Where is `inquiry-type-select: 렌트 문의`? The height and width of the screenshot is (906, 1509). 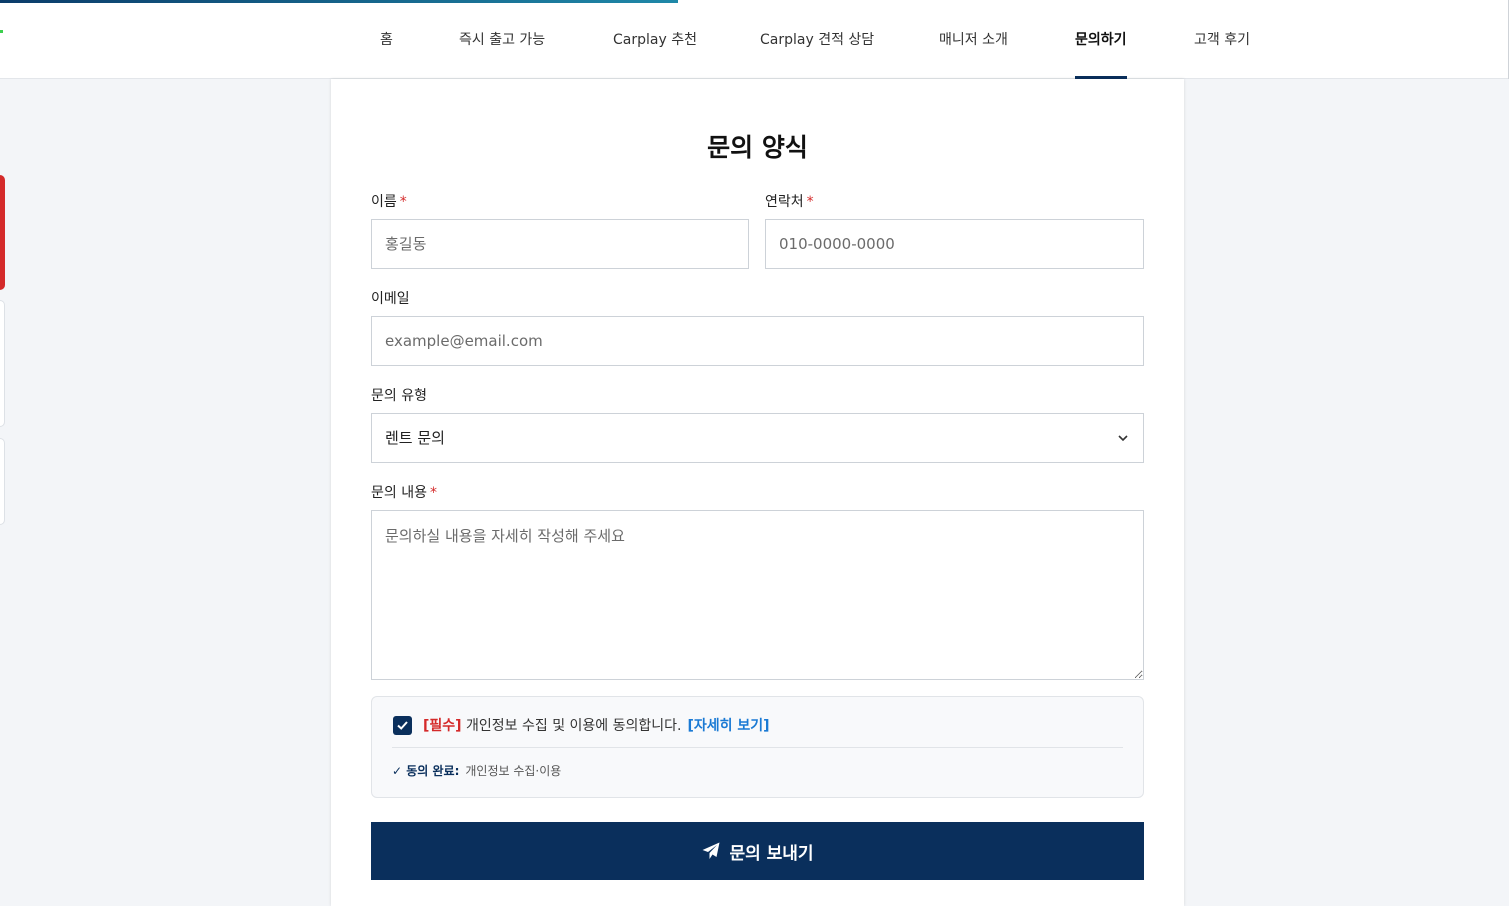 inquiry-type-select: 렌트 문의 is located at coordinates (757, 438).